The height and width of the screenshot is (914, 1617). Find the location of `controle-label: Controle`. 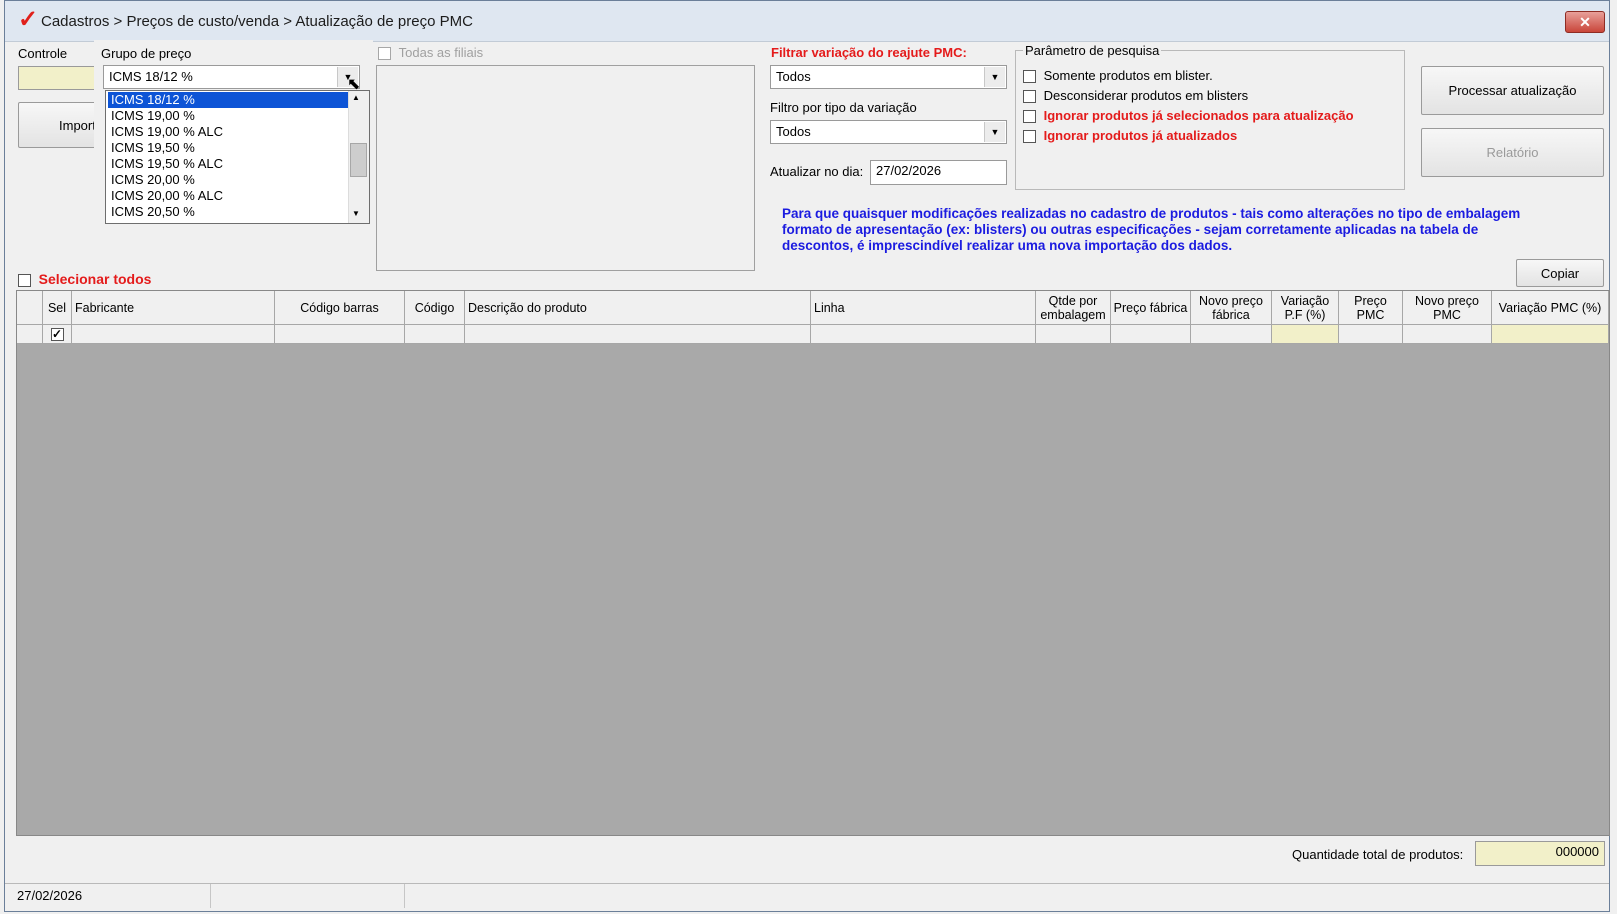

controle-label: Controle is located at coordinates (43, 53).